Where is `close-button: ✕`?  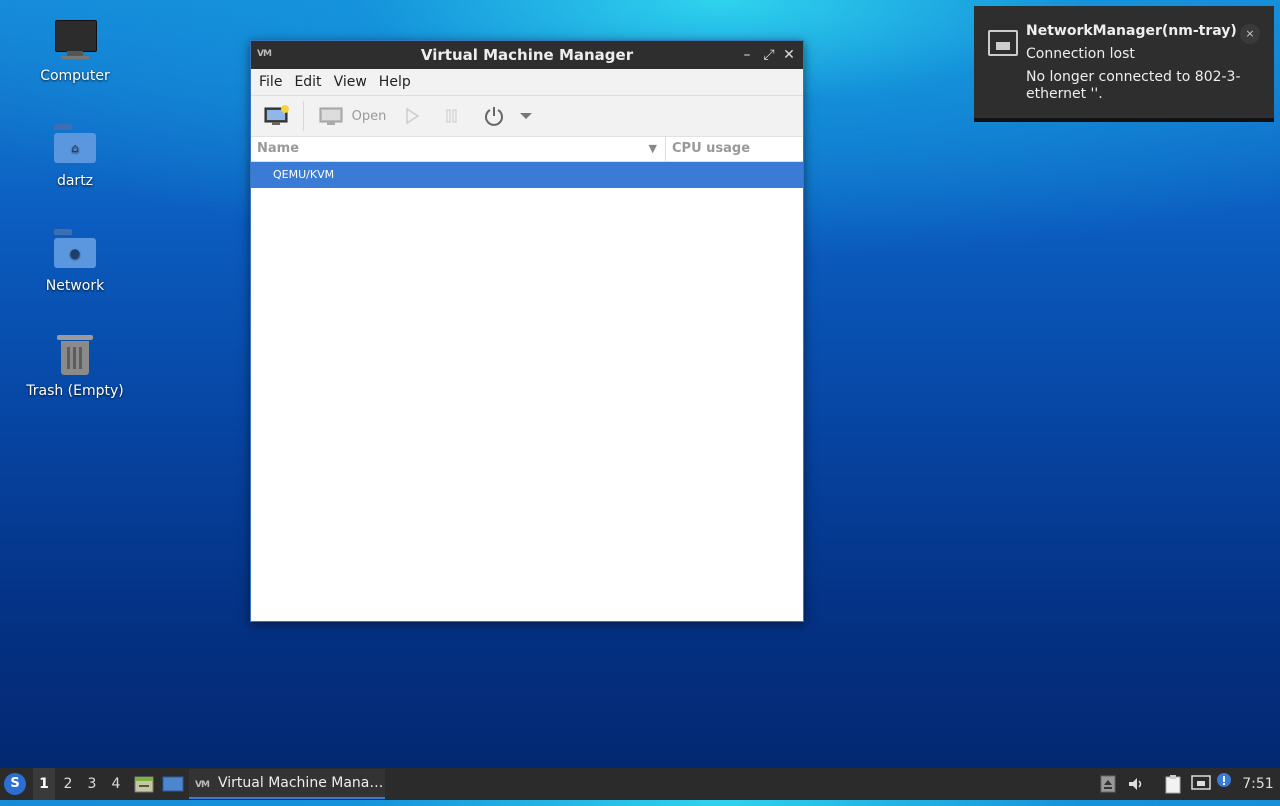 close-button: ✕ is located at coordinates (789, 55).